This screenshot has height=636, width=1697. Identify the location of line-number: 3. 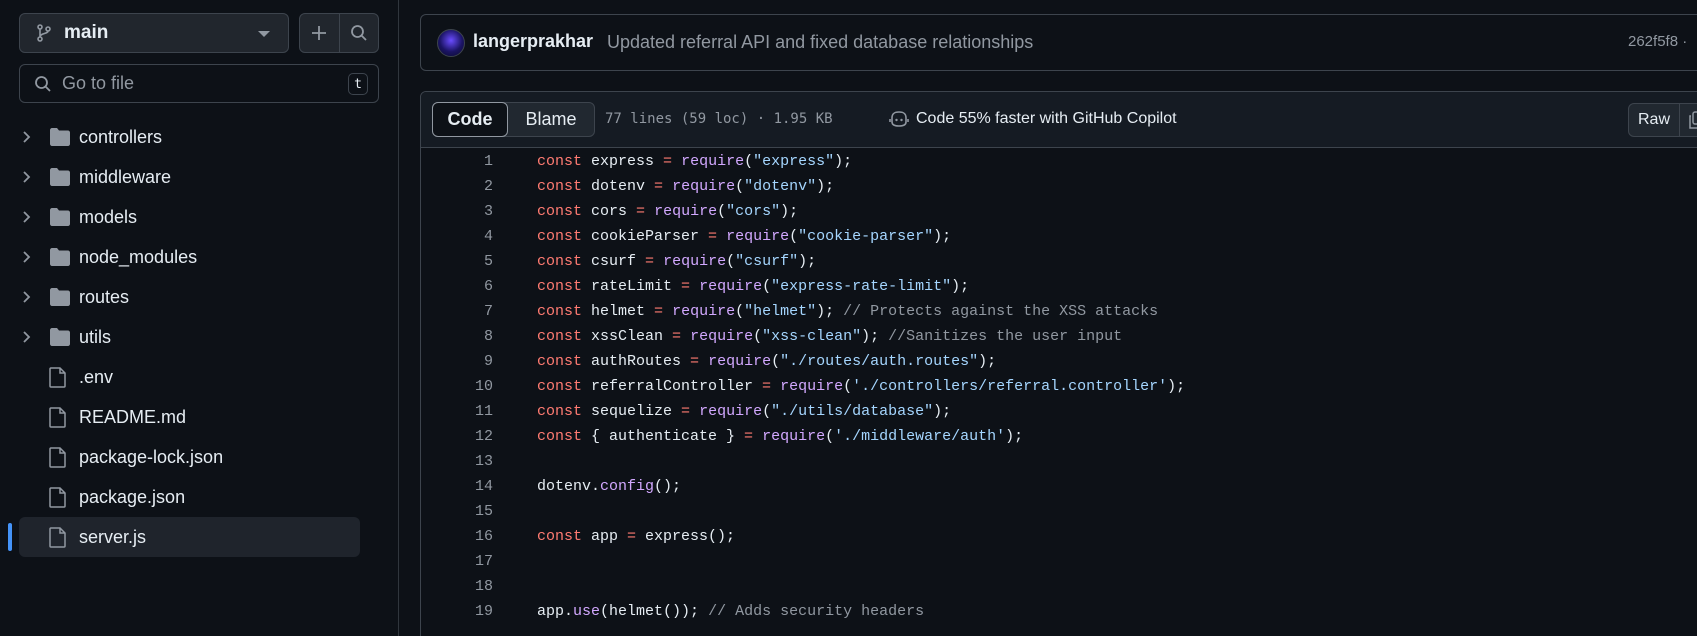
(467, 211).